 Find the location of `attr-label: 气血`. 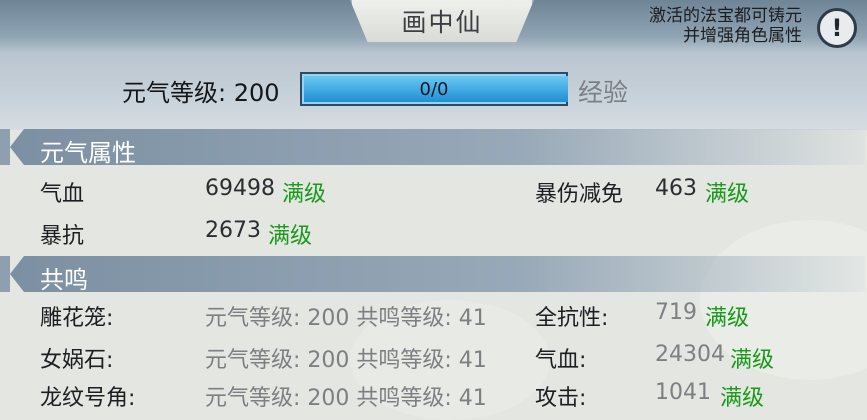

attr-label: 气血 is located at coordinates (62, 194).